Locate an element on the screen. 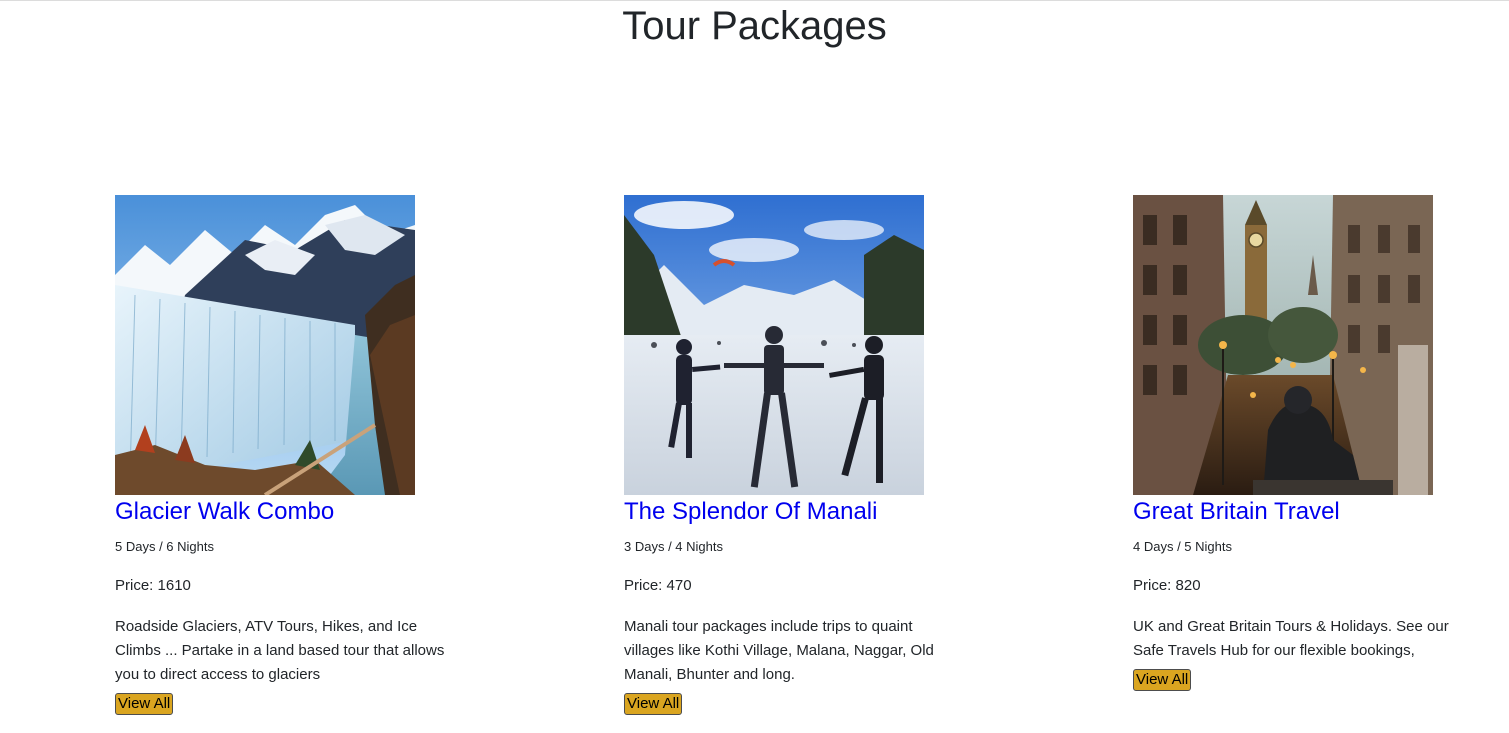 The image size is (1509, 733). package-duration: 4 Days / 5 Nights is located at coordinates (1182, 546).